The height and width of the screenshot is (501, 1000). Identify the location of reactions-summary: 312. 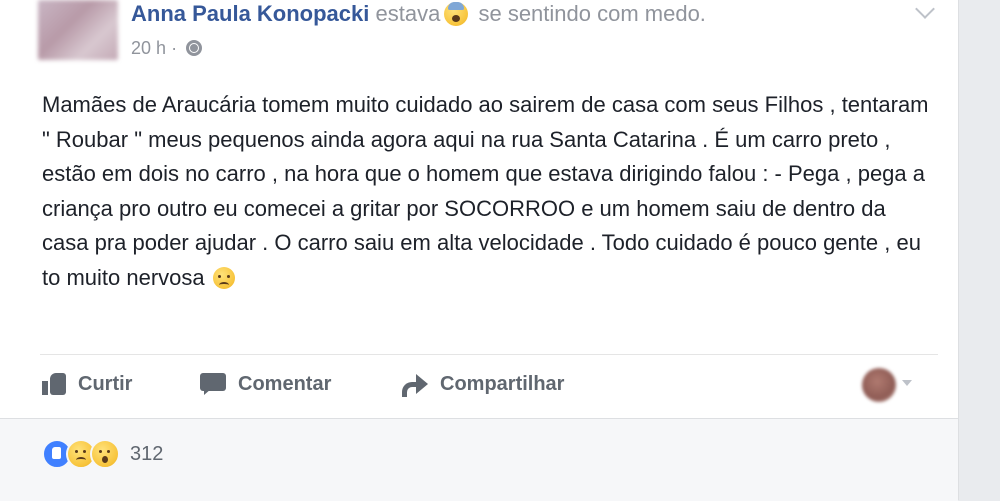
(102, 454).